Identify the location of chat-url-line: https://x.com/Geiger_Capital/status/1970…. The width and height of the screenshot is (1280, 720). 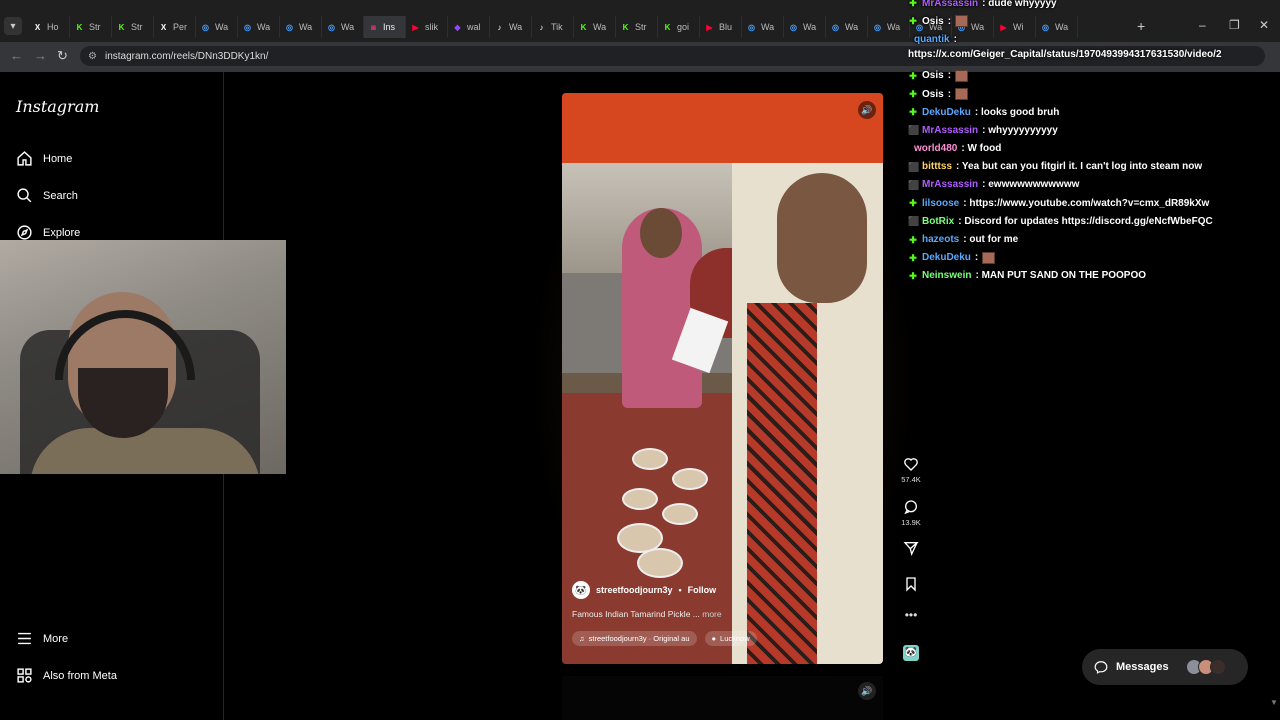
(1094, 58).